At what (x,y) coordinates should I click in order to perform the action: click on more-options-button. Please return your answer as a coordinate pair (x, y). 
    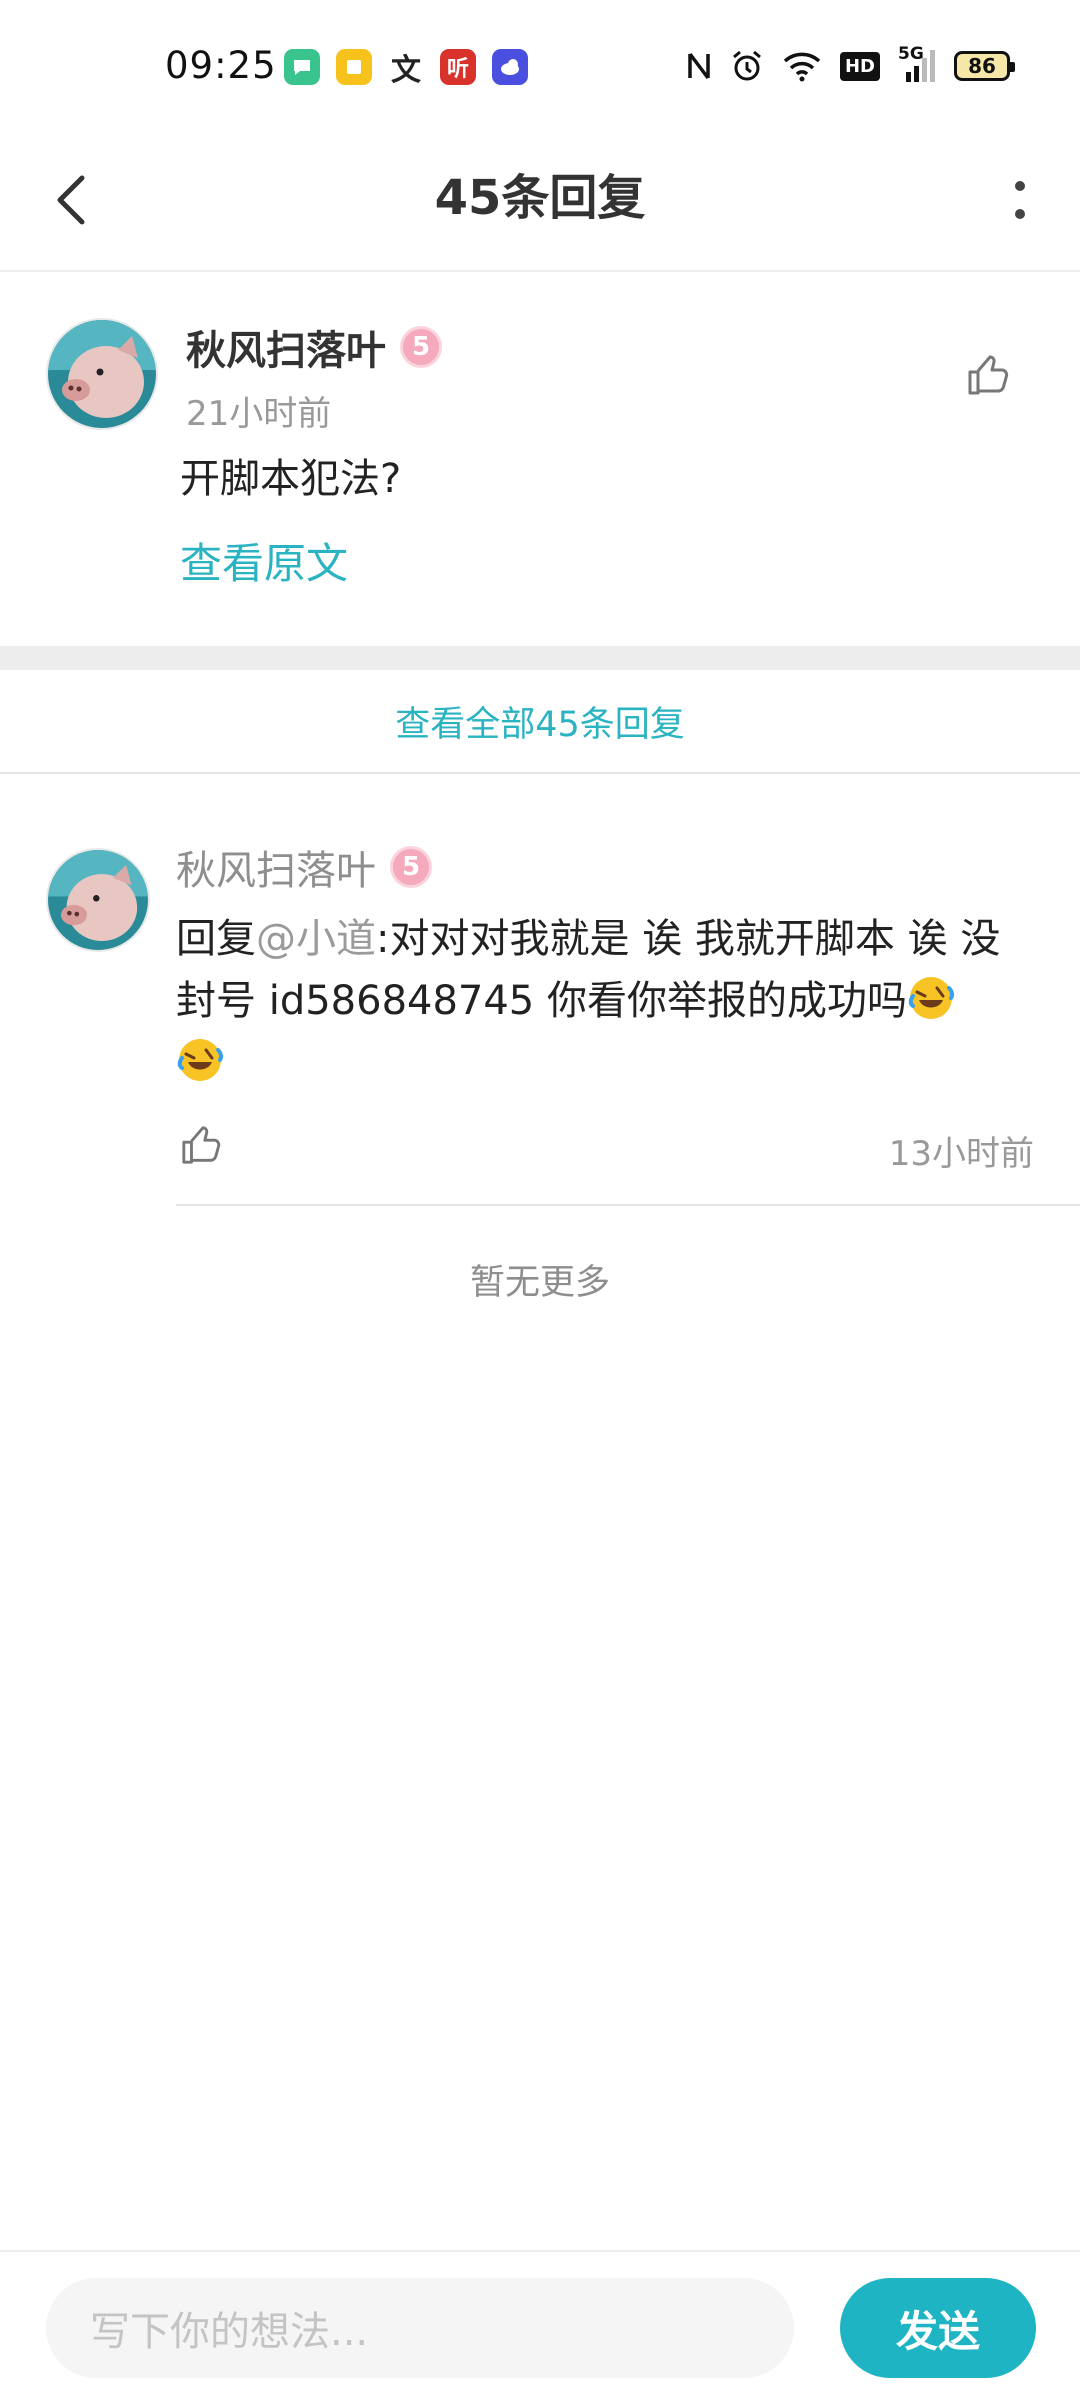
    Looking at the image, I should click on (1020, 200).